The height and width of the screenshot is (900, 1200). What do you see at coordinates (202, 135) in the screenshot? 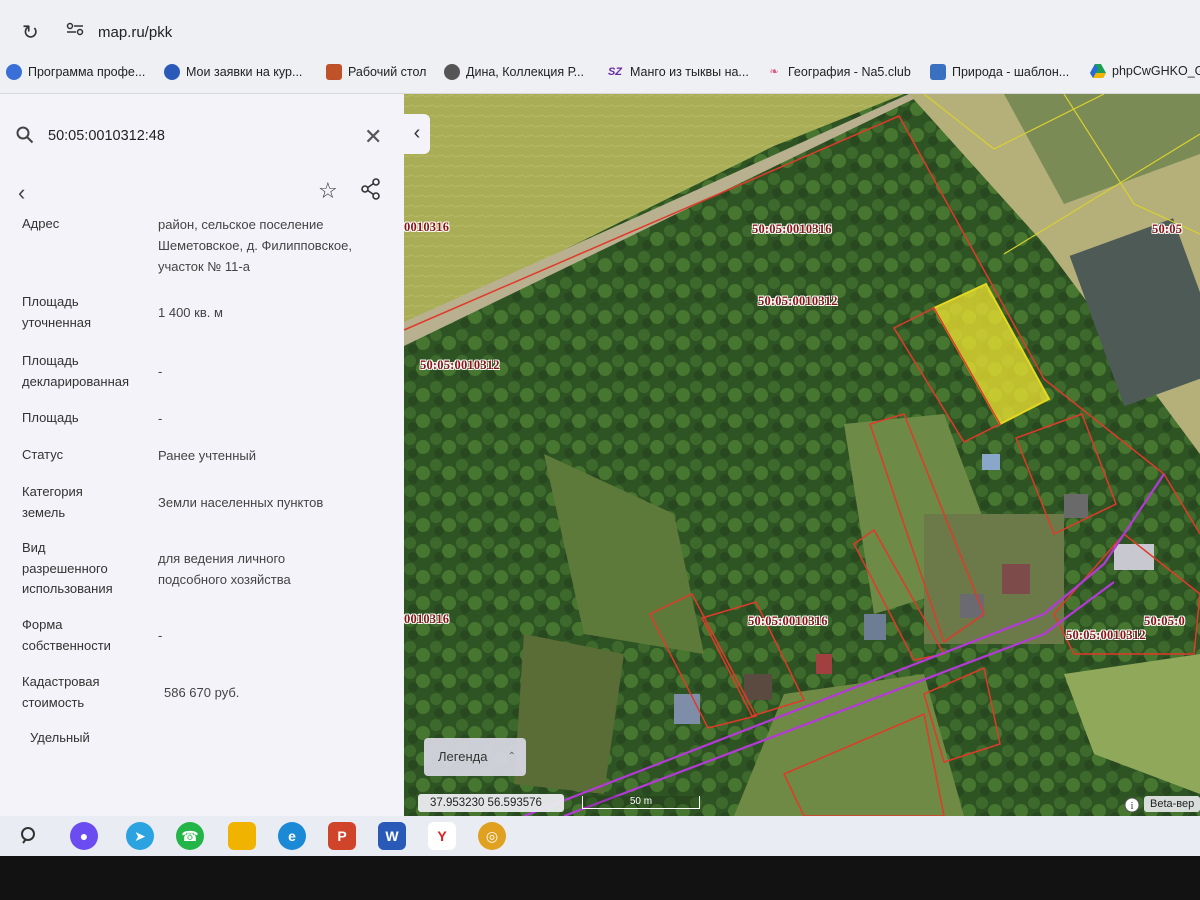
I see `search-bar: 50:05:0010312:48 ✕` at bounding box center [202, 135].